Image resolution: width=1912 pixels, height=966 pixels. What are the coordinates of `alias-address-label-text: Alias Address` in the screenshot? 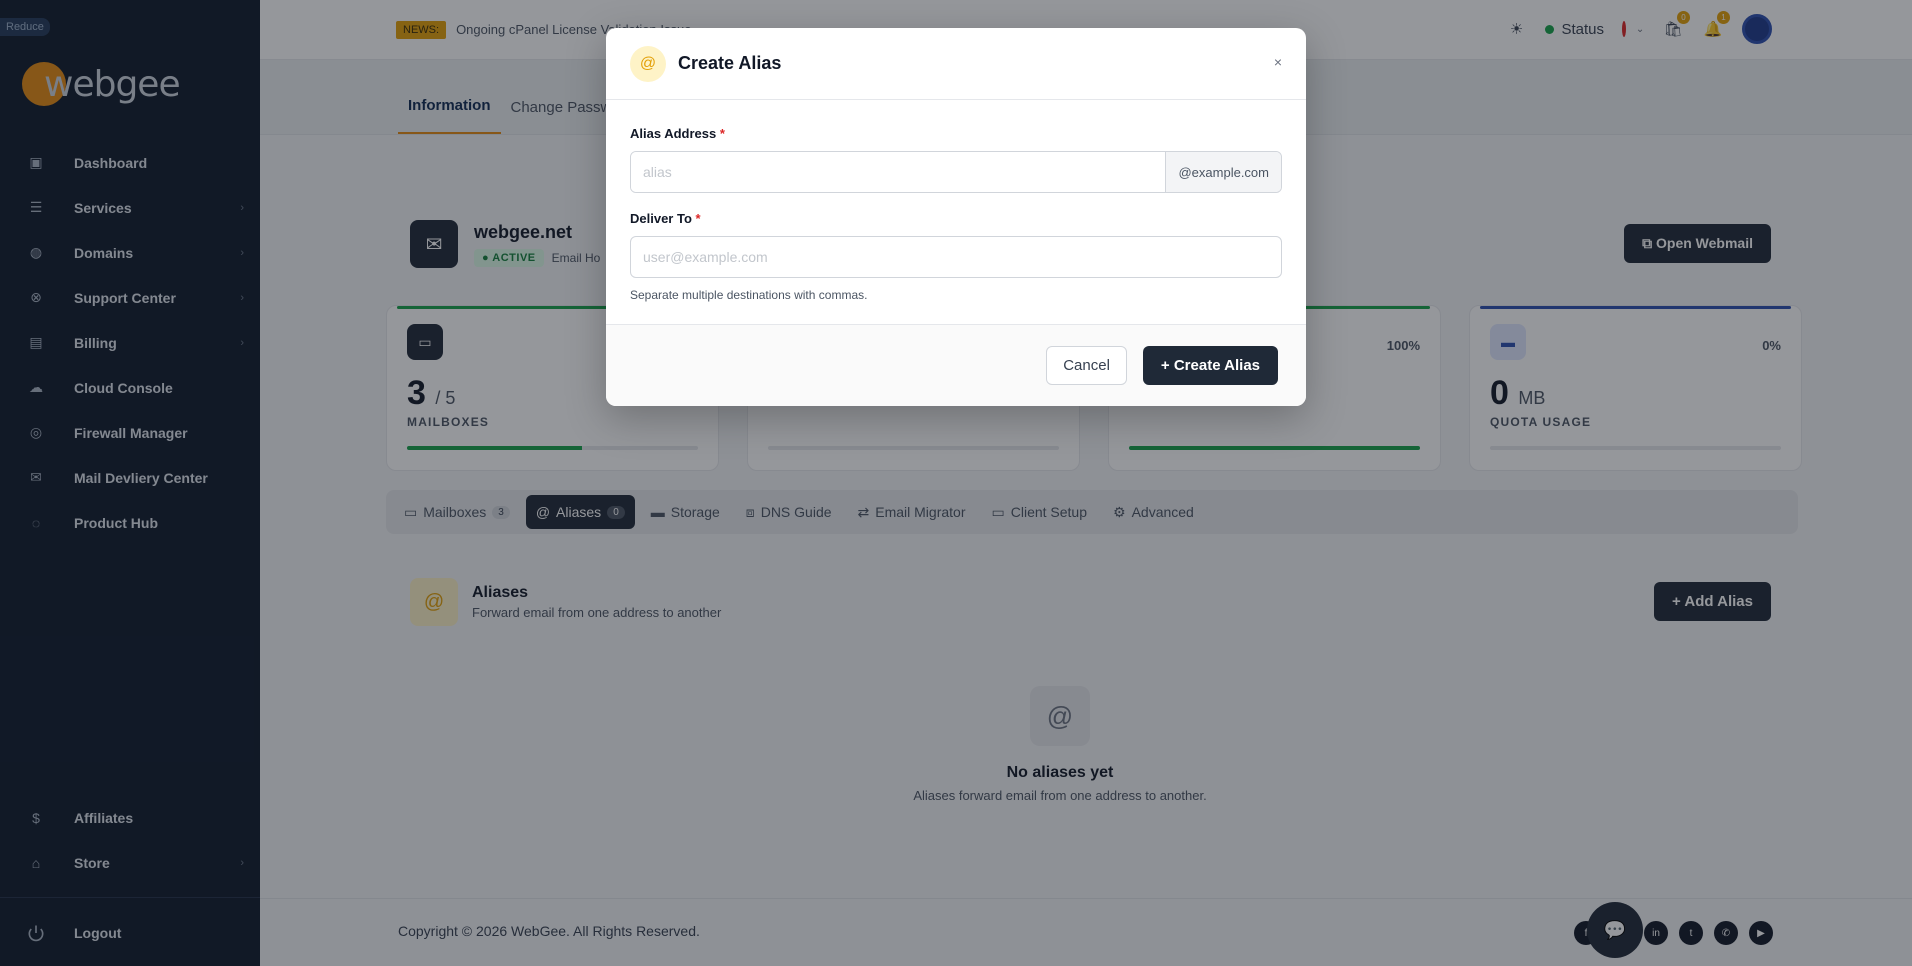 It's located at (673, 133).